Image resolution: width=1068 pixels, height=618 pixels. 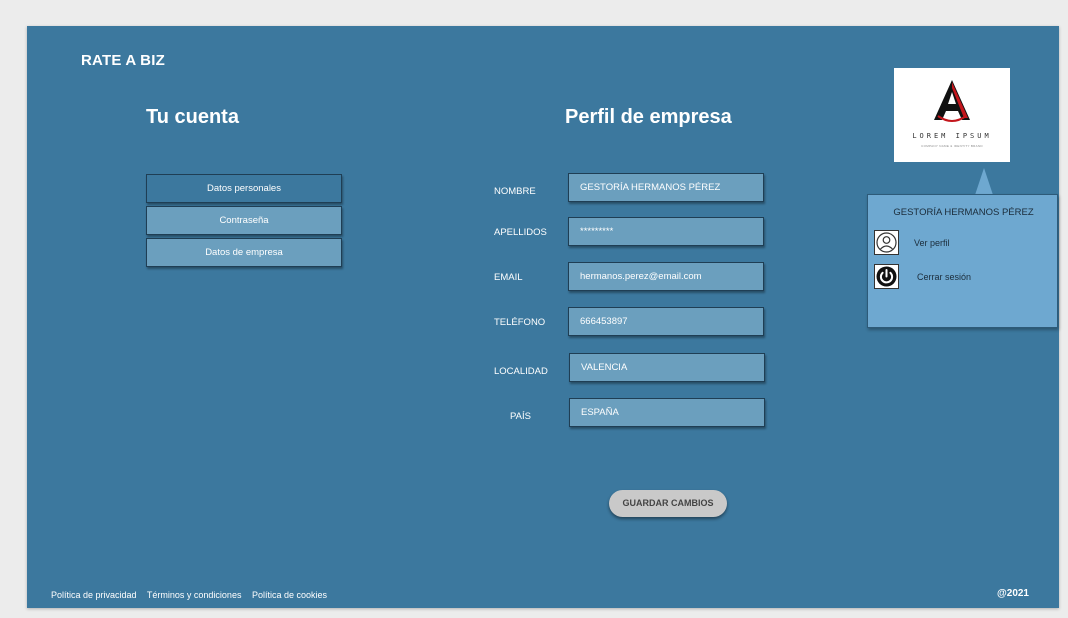 I want to click on account-title: Tu cuenta, so click(x=192, y=117).